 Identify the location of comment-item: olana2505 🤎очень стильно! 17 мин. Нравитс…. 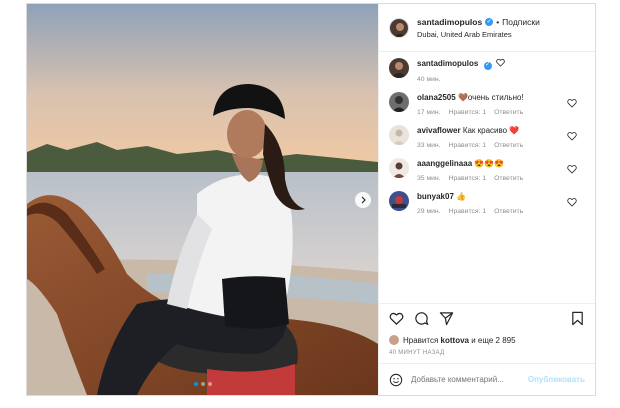
(487, 103).